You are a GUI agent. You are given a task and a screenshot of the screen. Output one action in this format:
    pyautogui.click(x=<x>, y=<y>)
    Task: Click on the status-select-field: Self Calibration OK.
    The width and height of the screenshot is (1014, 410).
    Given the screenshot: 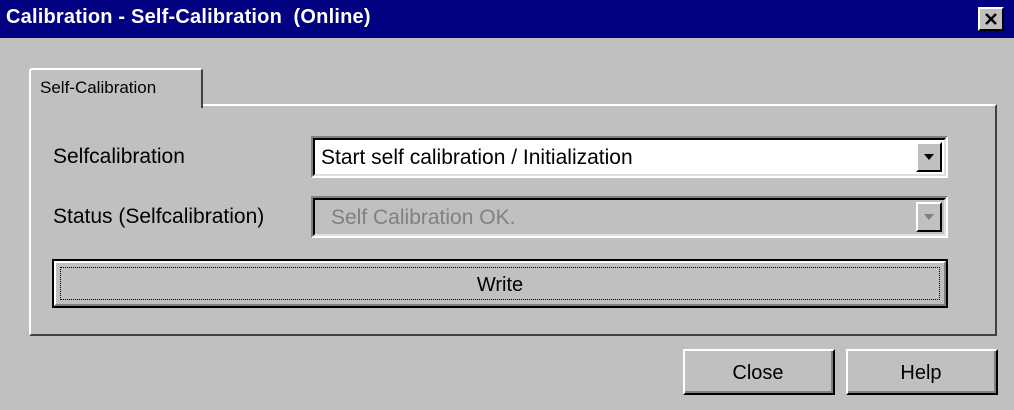 What is the action you would take?
    pyautogui.click(x=629, y=217)
    